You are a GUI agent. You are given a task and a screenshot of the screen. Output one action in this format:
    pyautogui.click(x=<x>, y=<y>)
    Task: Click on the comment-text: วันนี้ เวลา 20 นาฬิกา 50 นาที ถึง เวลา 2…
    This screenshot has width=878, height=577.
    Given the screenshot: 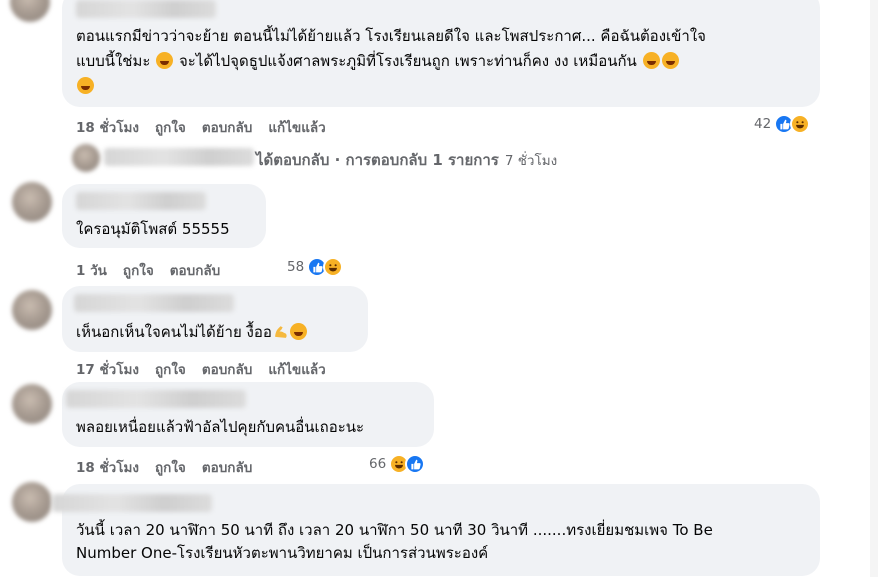 What is the action you would take?
    pyautogui.click(x=394, y=541)
    